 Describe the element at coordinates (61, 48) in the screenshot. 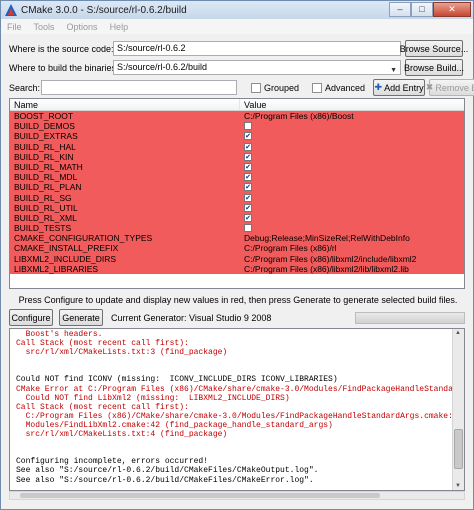

I see `source-label: Where is the source code:` at that location.